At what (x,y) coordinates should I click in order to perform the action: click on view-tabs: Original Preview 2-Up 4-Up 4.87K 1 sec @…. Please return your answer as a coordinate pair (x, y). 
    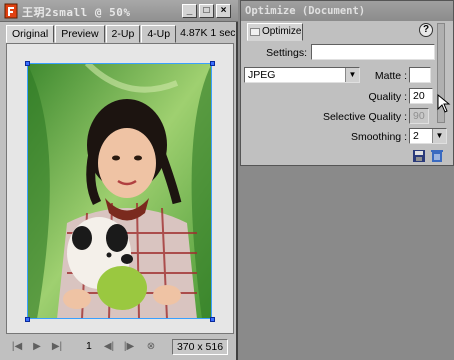
    Looking at the image, I should click on (121, 34).